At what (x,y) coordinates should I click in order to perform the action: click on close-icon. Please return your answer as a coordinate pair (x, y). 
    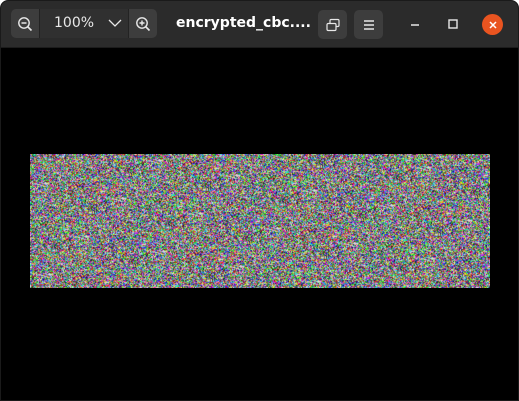
    Looking at the image, I should click on (492, 24).